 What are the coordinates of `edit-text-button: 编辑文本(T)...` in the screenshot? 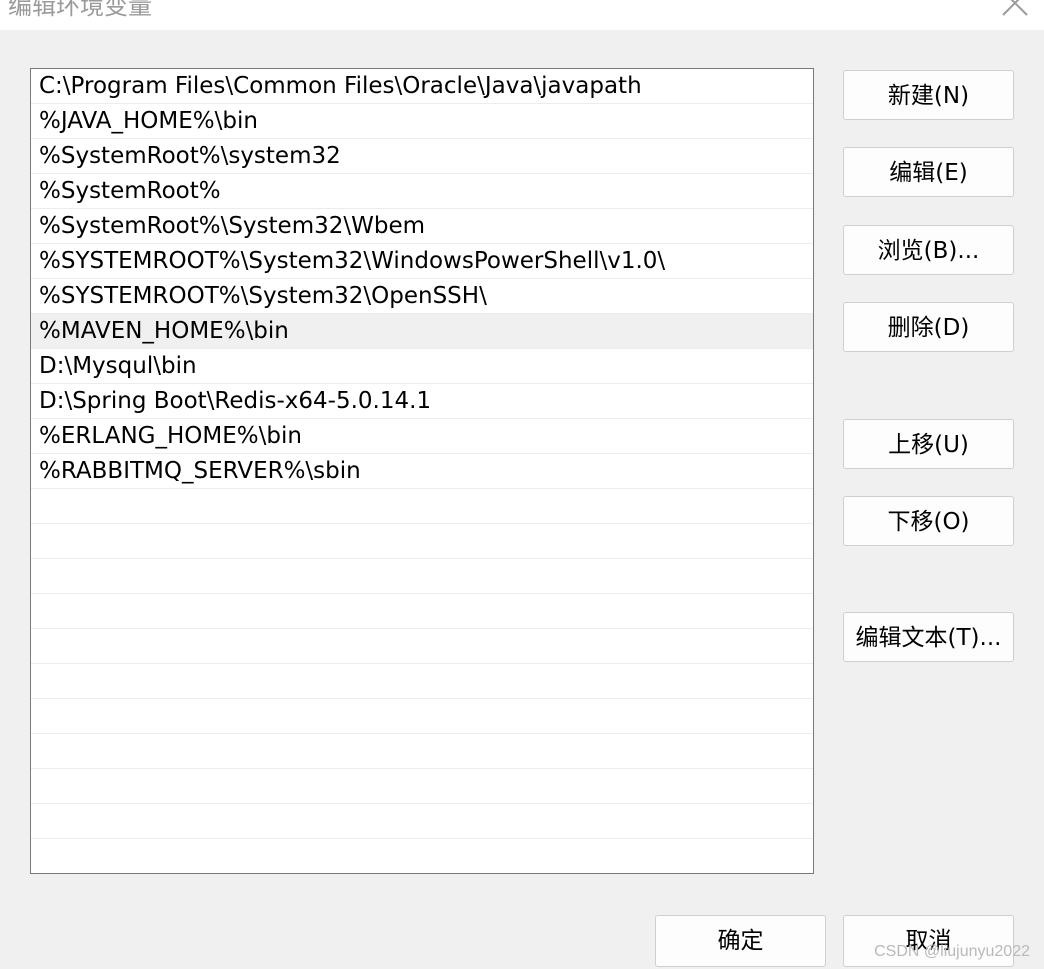 It's located at (928, 637).